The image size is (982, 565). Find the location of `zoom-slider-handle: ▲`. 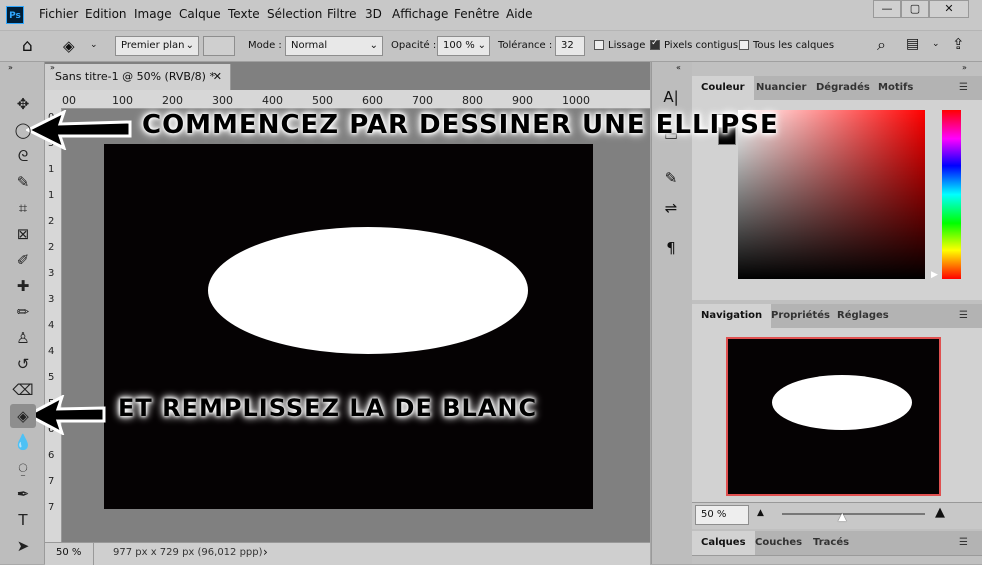

zoom-slider-handle: ▲ is located at coordinates (842, 516).